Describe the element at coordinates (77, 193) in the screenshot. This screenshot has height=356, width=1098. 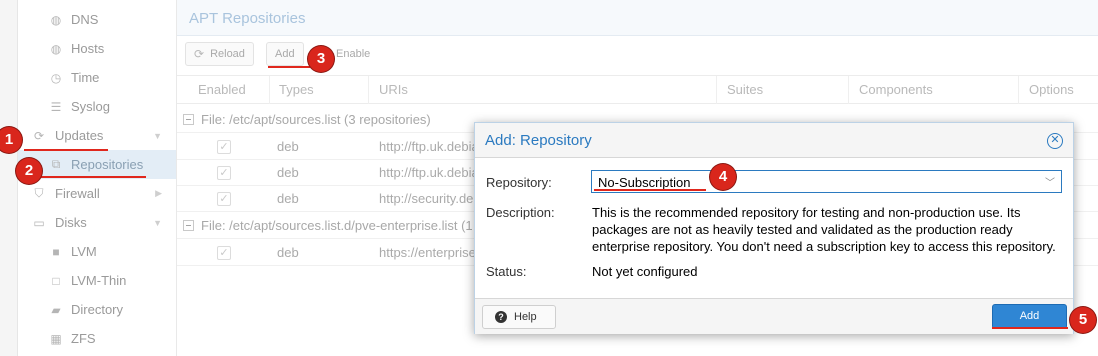
I see `sidebar-item-label: Firewall` at that location.